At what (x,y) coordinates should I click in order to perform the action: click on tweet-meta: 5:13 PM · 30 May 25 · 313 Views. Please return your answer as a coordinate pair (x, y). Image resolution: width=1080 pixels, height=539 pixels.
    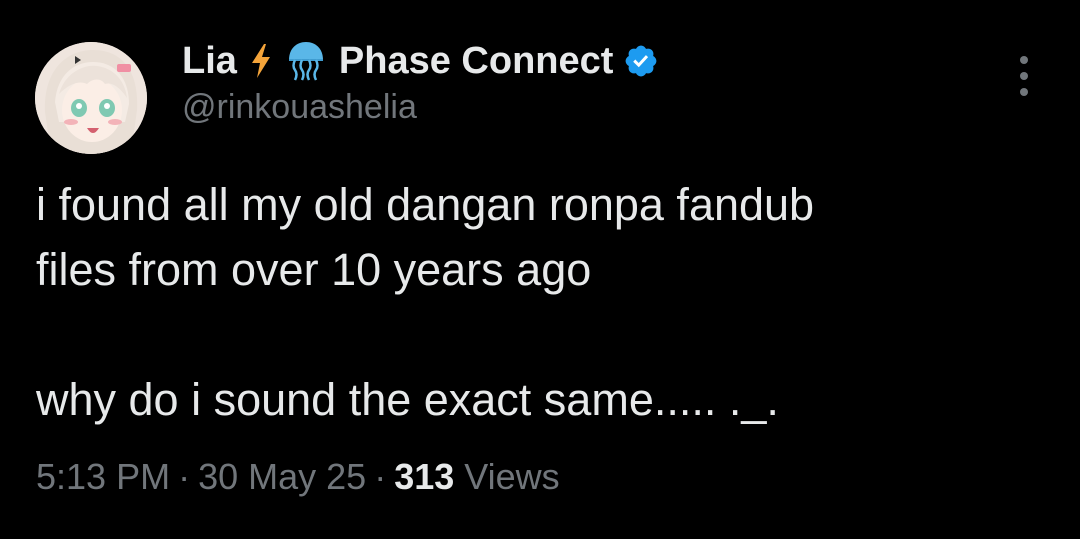
    Looking at the image, I should click on (298, 477).